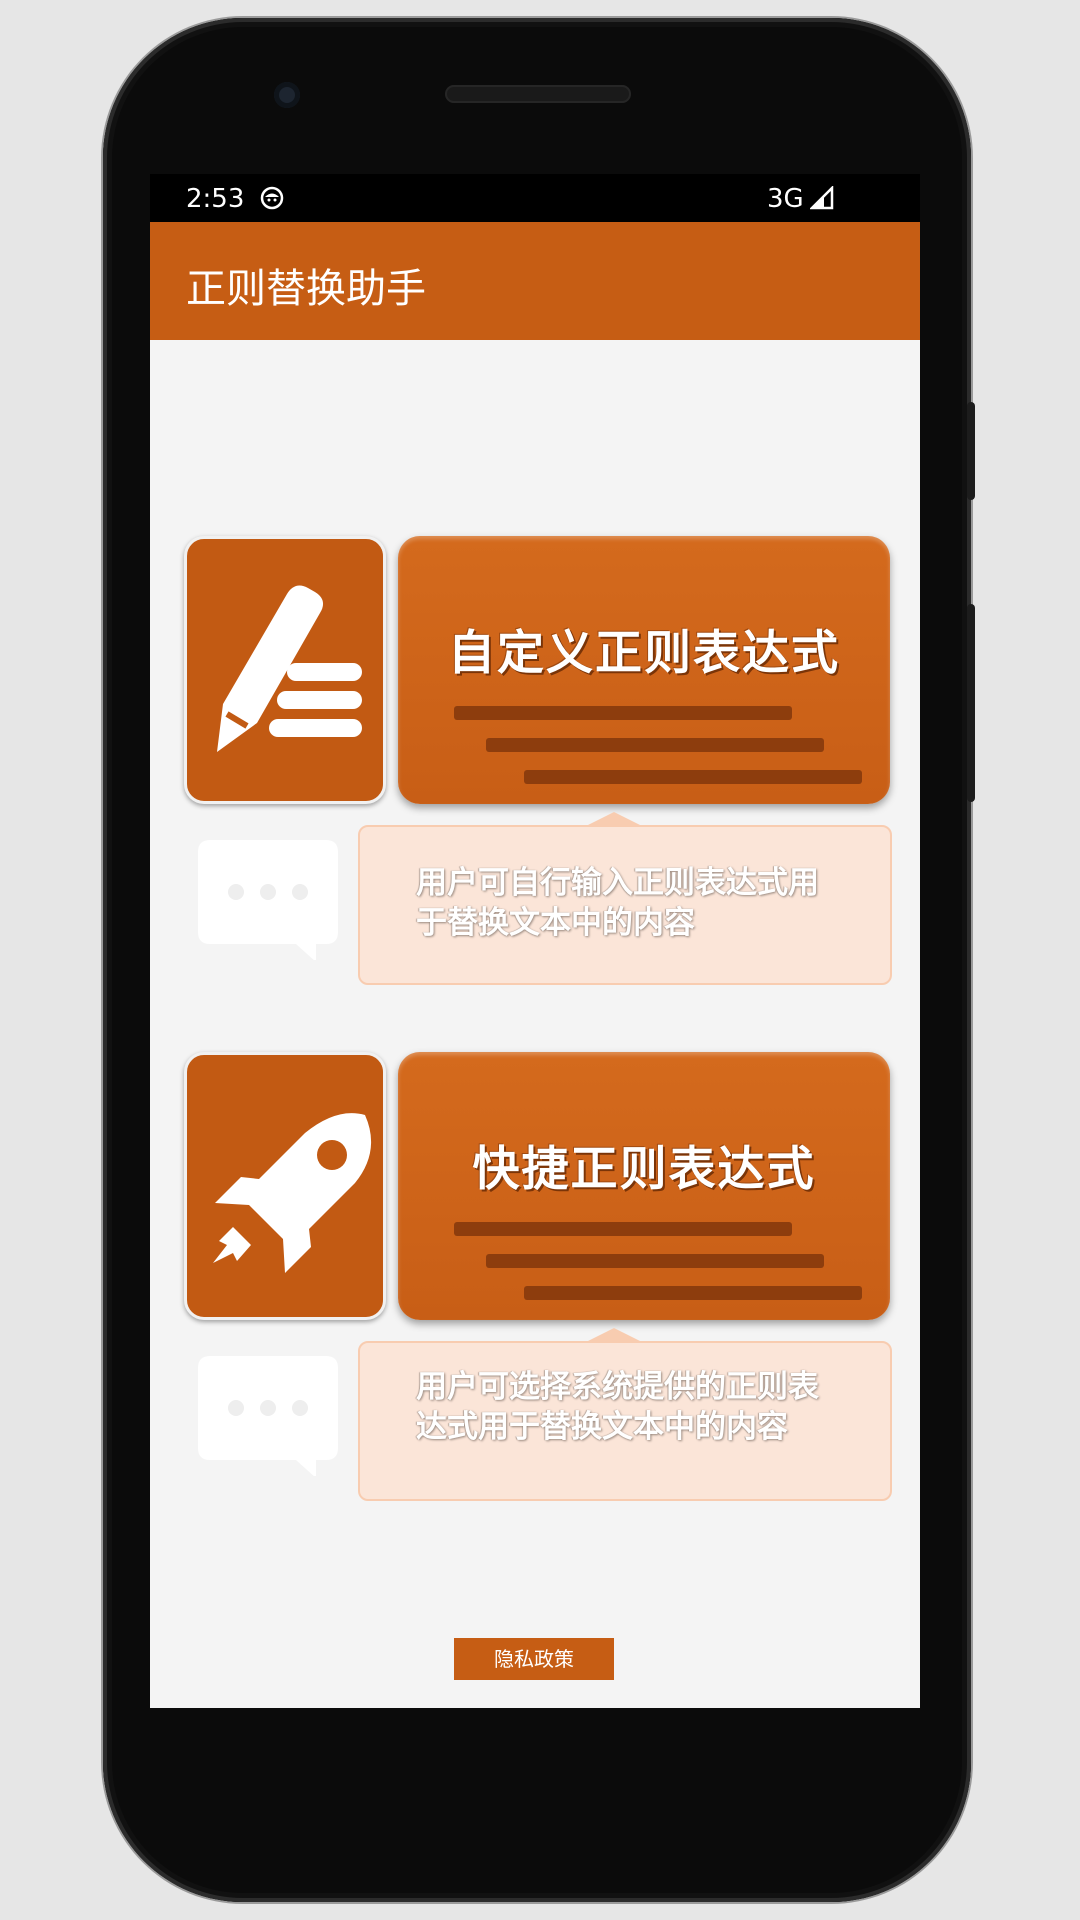 The width and height of the screenshot is (1080, 1920). What do you see at coordinates (644, 653) in the screenshot?
I see `custom-regex-title: 自定义正则表达式` at bounding box center [644, 653].